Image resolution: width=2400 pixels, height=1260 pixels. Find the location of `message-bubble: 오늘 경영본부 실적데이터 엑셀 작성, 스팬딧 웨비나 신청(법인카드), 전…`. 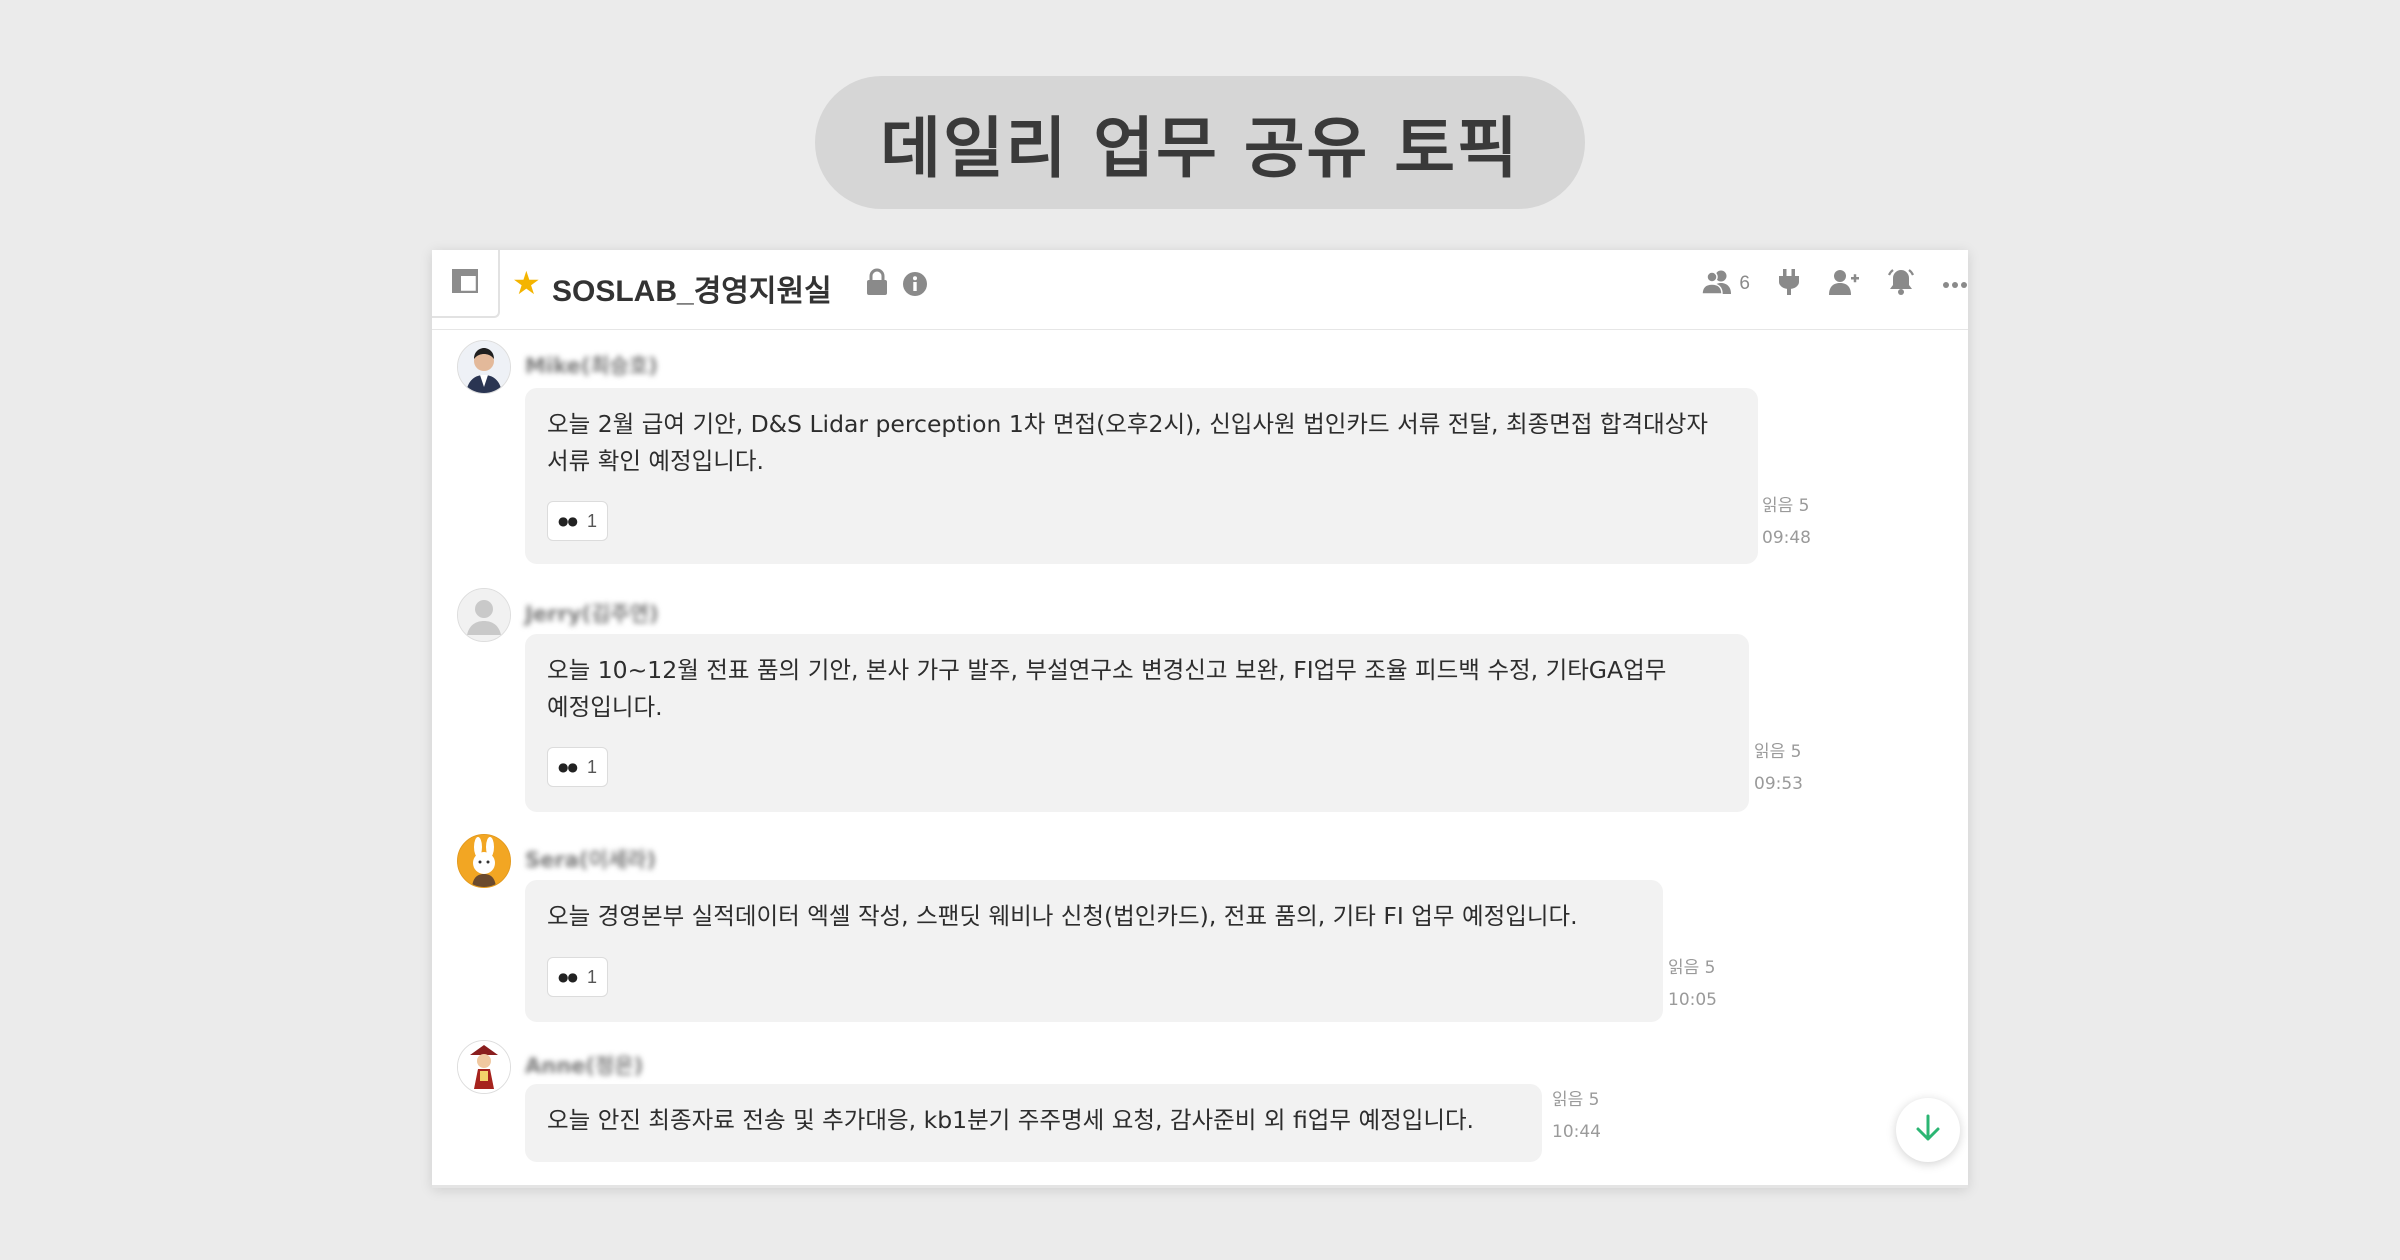

message-bubble: 오늘 경영본부 실적데이터 엑셀 작성, 스팬딧 웨비나 신청(법인카드), 전… is located at coordinates (1094, 951).